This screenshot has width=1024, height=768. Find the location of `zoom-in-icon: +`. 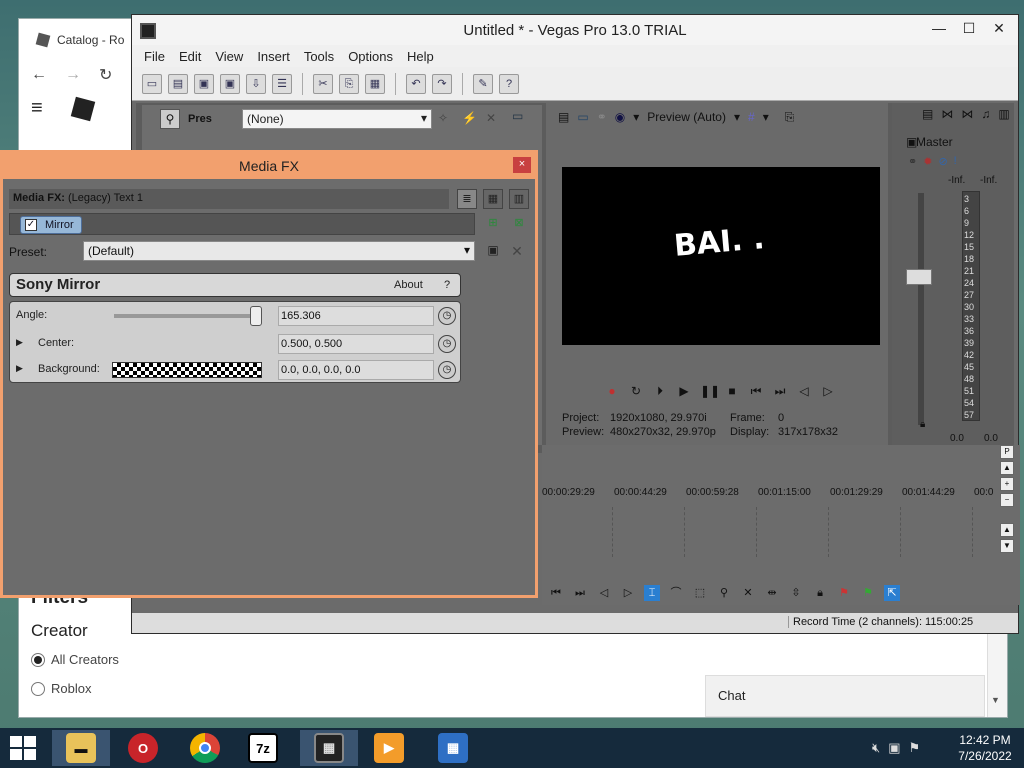

zoom-in-icon: + is located at coordinates (1007, 484).